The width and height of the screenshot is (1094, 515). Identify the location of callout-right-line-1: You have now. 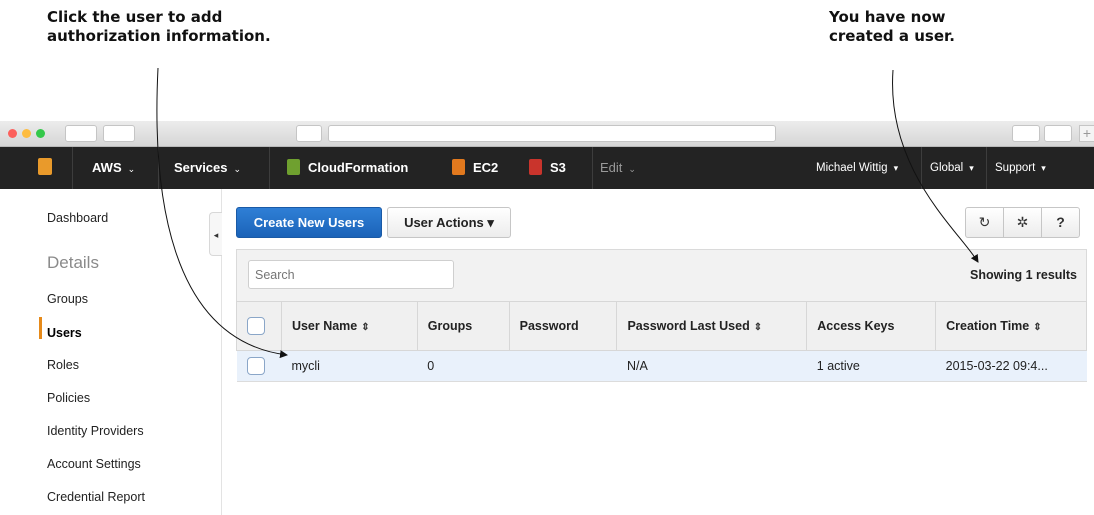
(887, 17).